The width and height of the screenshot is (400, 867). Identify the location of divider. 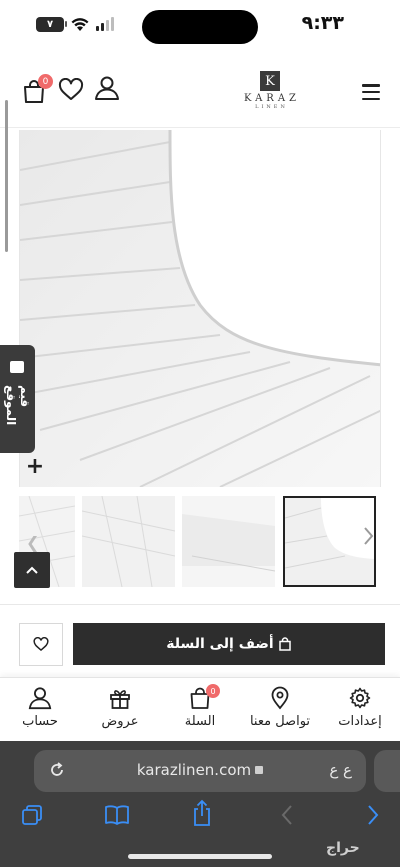
(200, 604).